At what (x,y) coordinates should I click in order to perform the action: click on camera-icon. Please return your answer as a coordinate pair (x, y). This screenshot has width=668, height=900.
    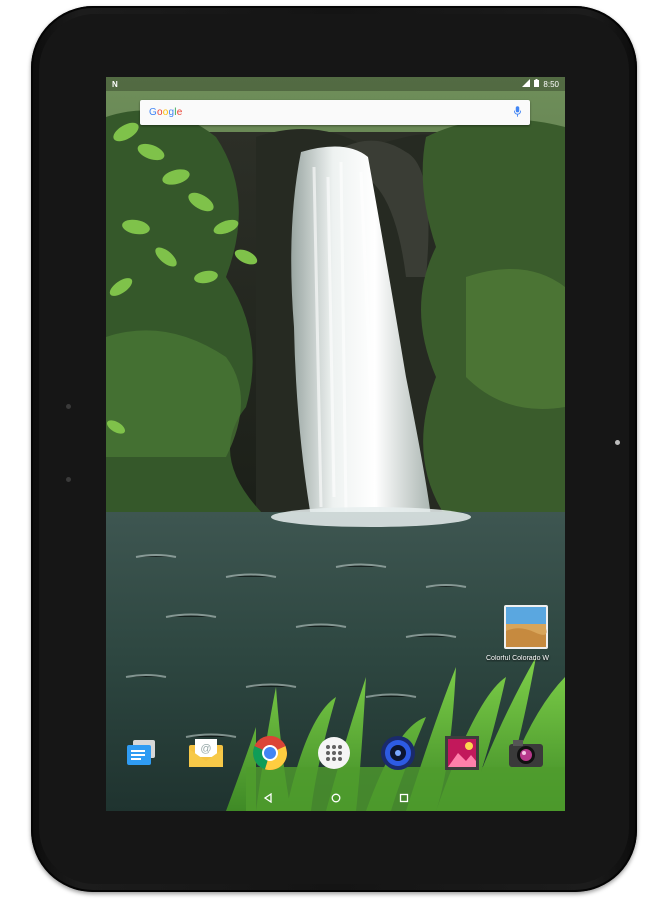
    Looking at the image, I should click on (526, 753).